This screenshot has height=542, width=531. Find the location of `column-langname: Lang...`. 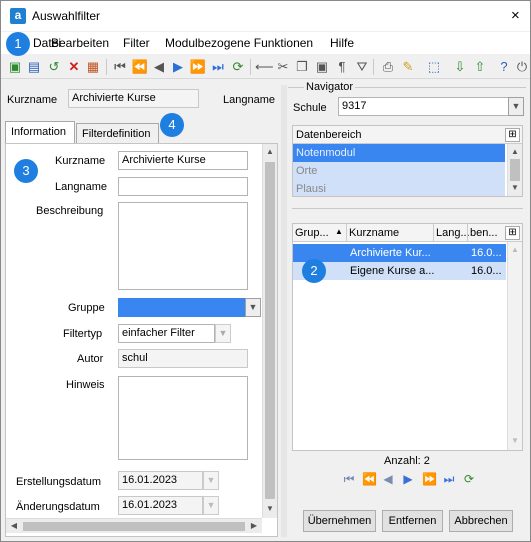

column-langname: Lang... is located at coordinates (453, 233).